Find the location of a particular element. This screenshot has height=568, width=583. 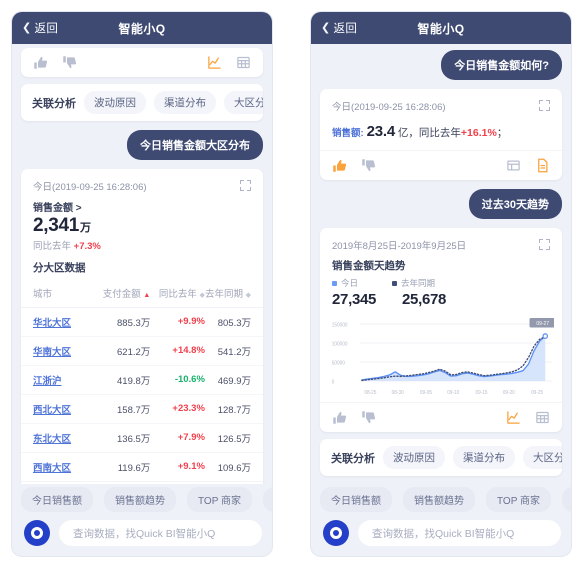

cell-city: 西南大区 is located at coordinates (57, 466).